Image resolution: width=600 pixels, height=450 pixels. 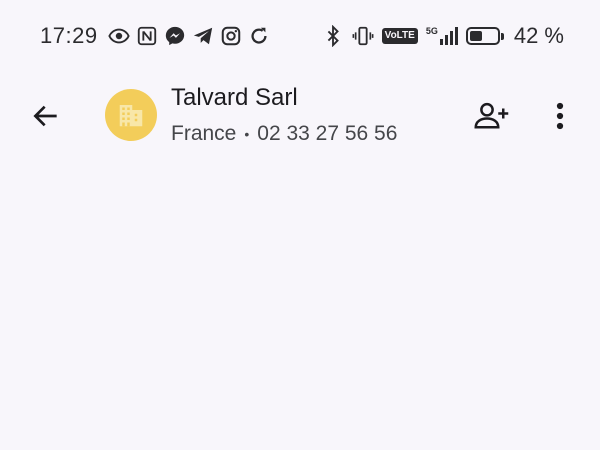 I want to click on avatar, so click(x=131, y=115).